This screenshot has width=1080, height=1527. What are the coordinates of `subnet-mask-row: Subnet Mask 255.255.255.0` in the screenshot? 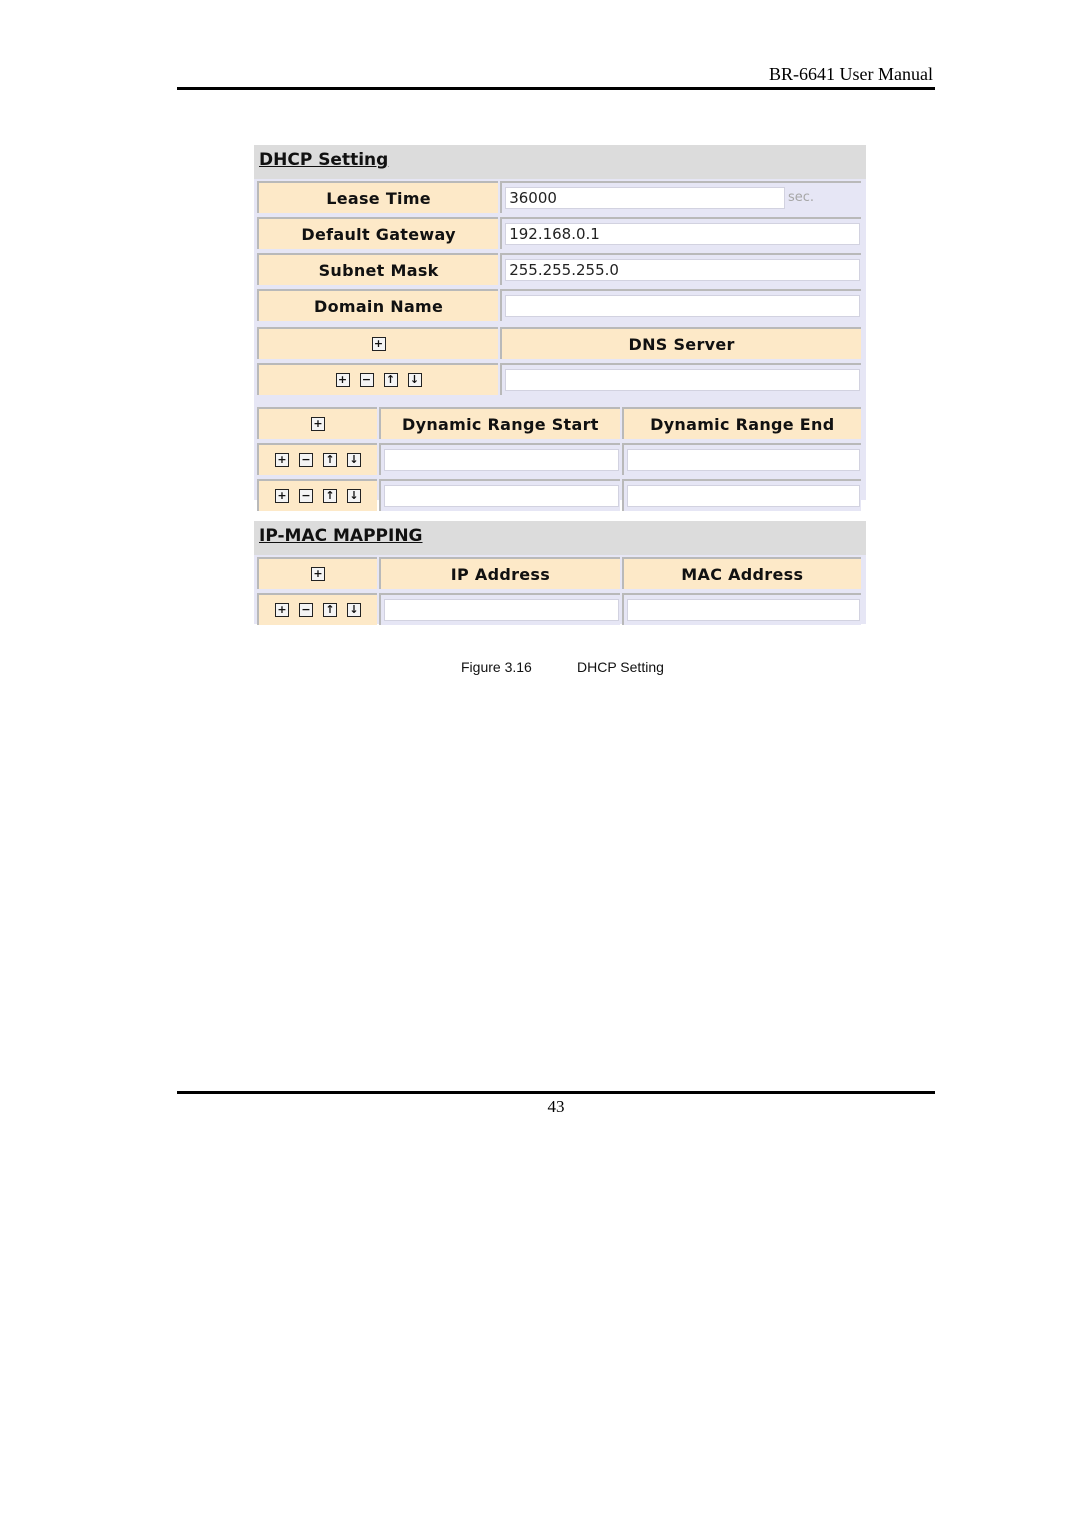 It's located at (560, 269).